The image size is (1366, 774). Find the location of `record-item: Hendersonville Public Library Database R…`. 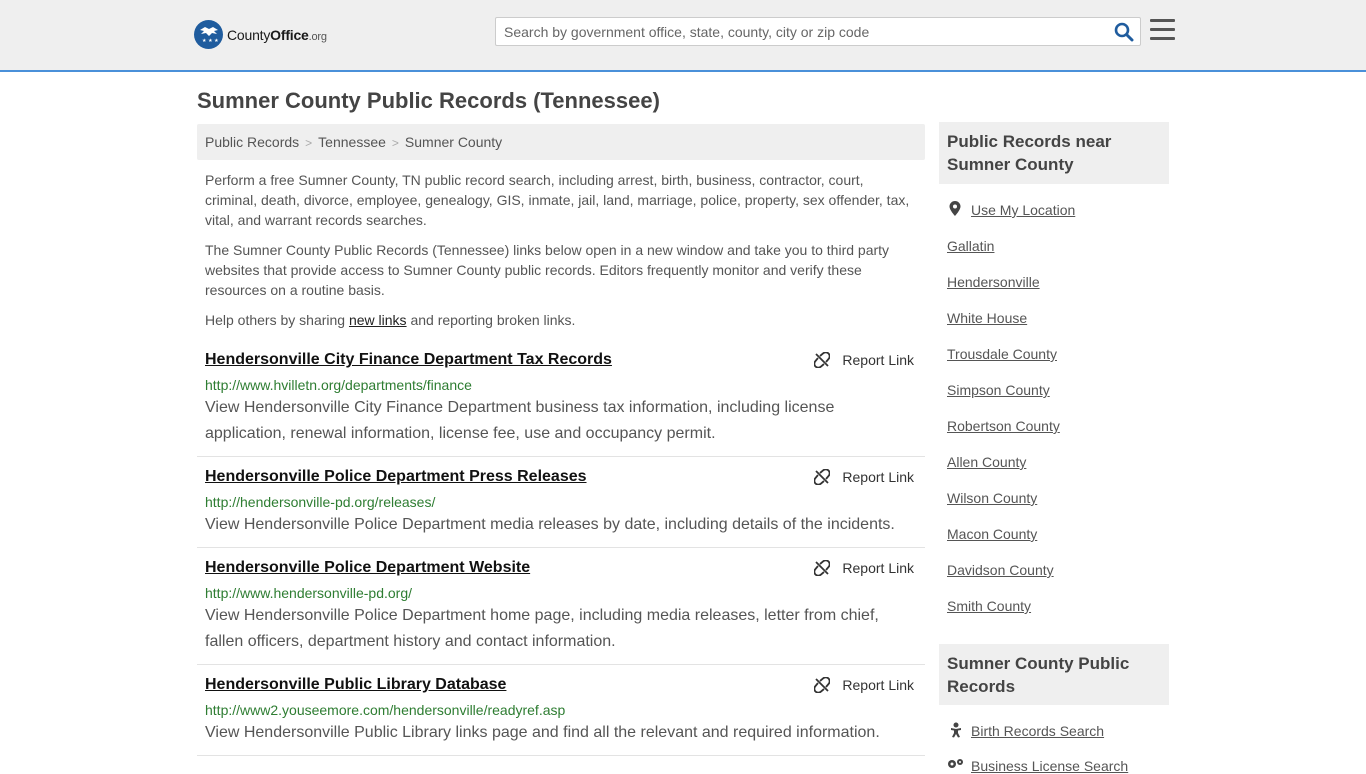

record-item: Hendersonville Public Library Database R… is located at coordinates (561, 716).